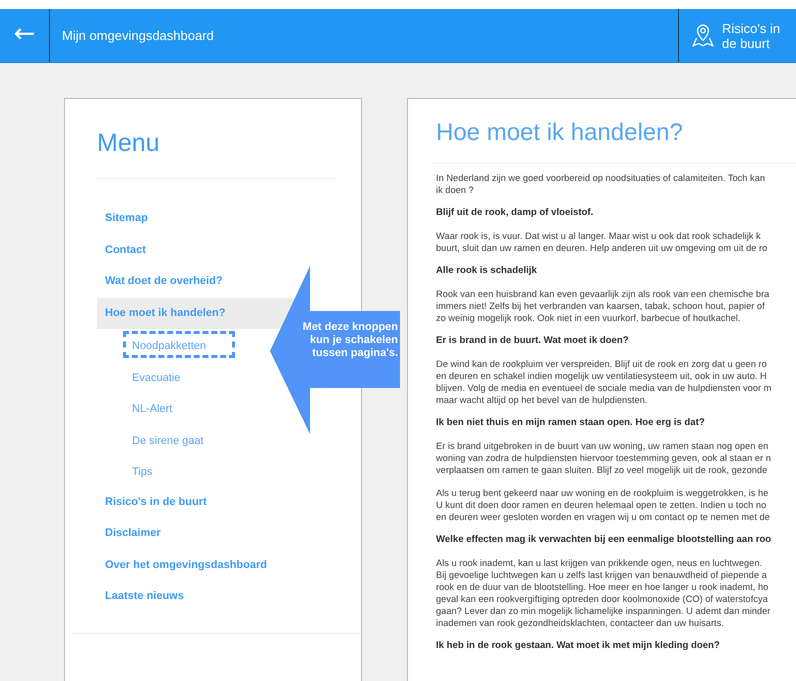  What do you see at coordinates (162, 407) in the screenshot?
I see `submenu-item: NL-Alert` at bounding box center [162, 407].